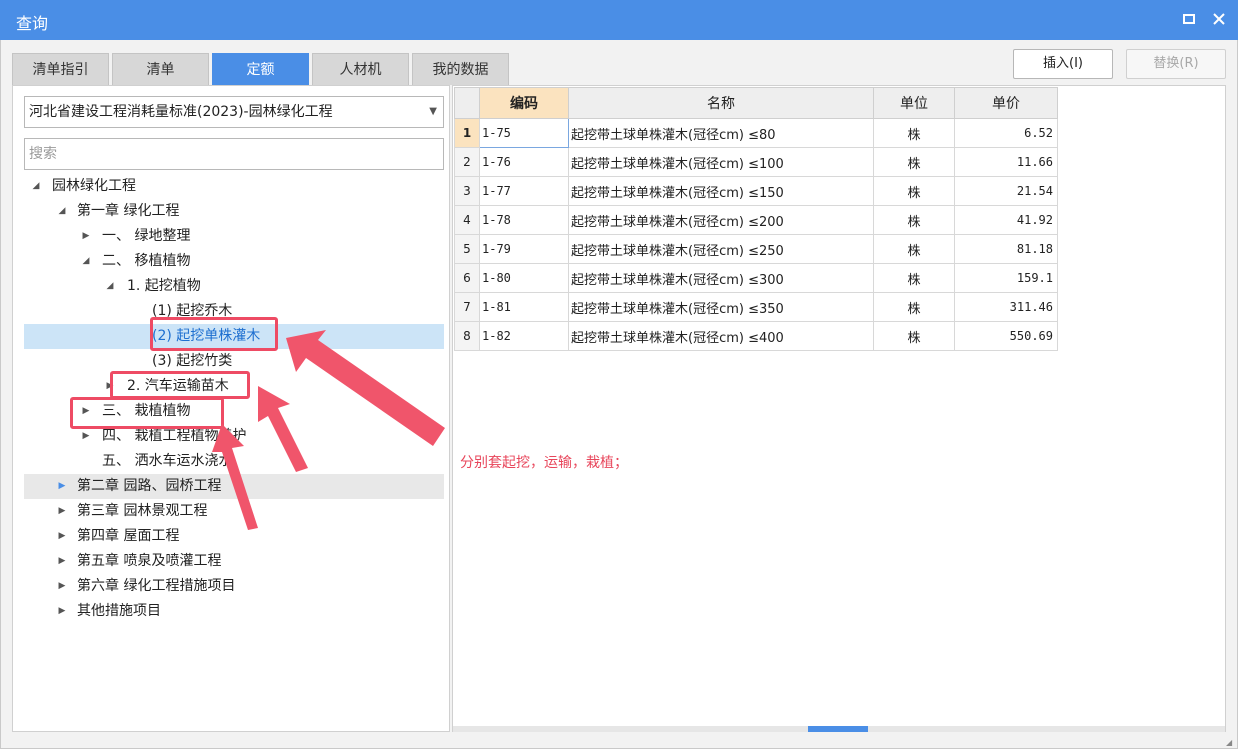  I want to click on annotation-arrows, so click(328, 430).